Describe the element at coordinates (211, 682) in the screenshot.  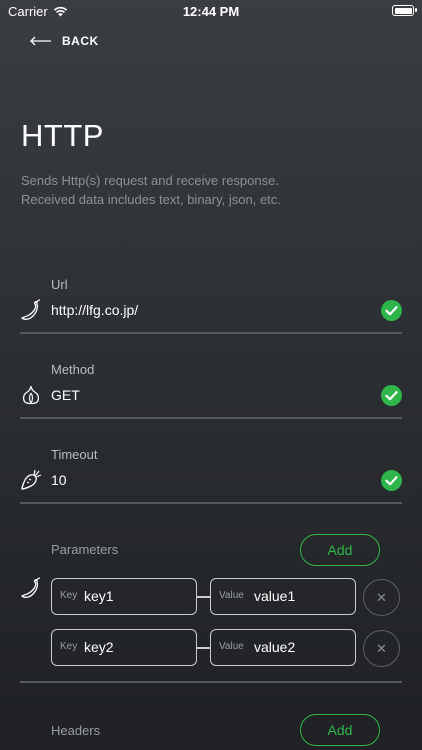
I see `parameters-divider` at that location.